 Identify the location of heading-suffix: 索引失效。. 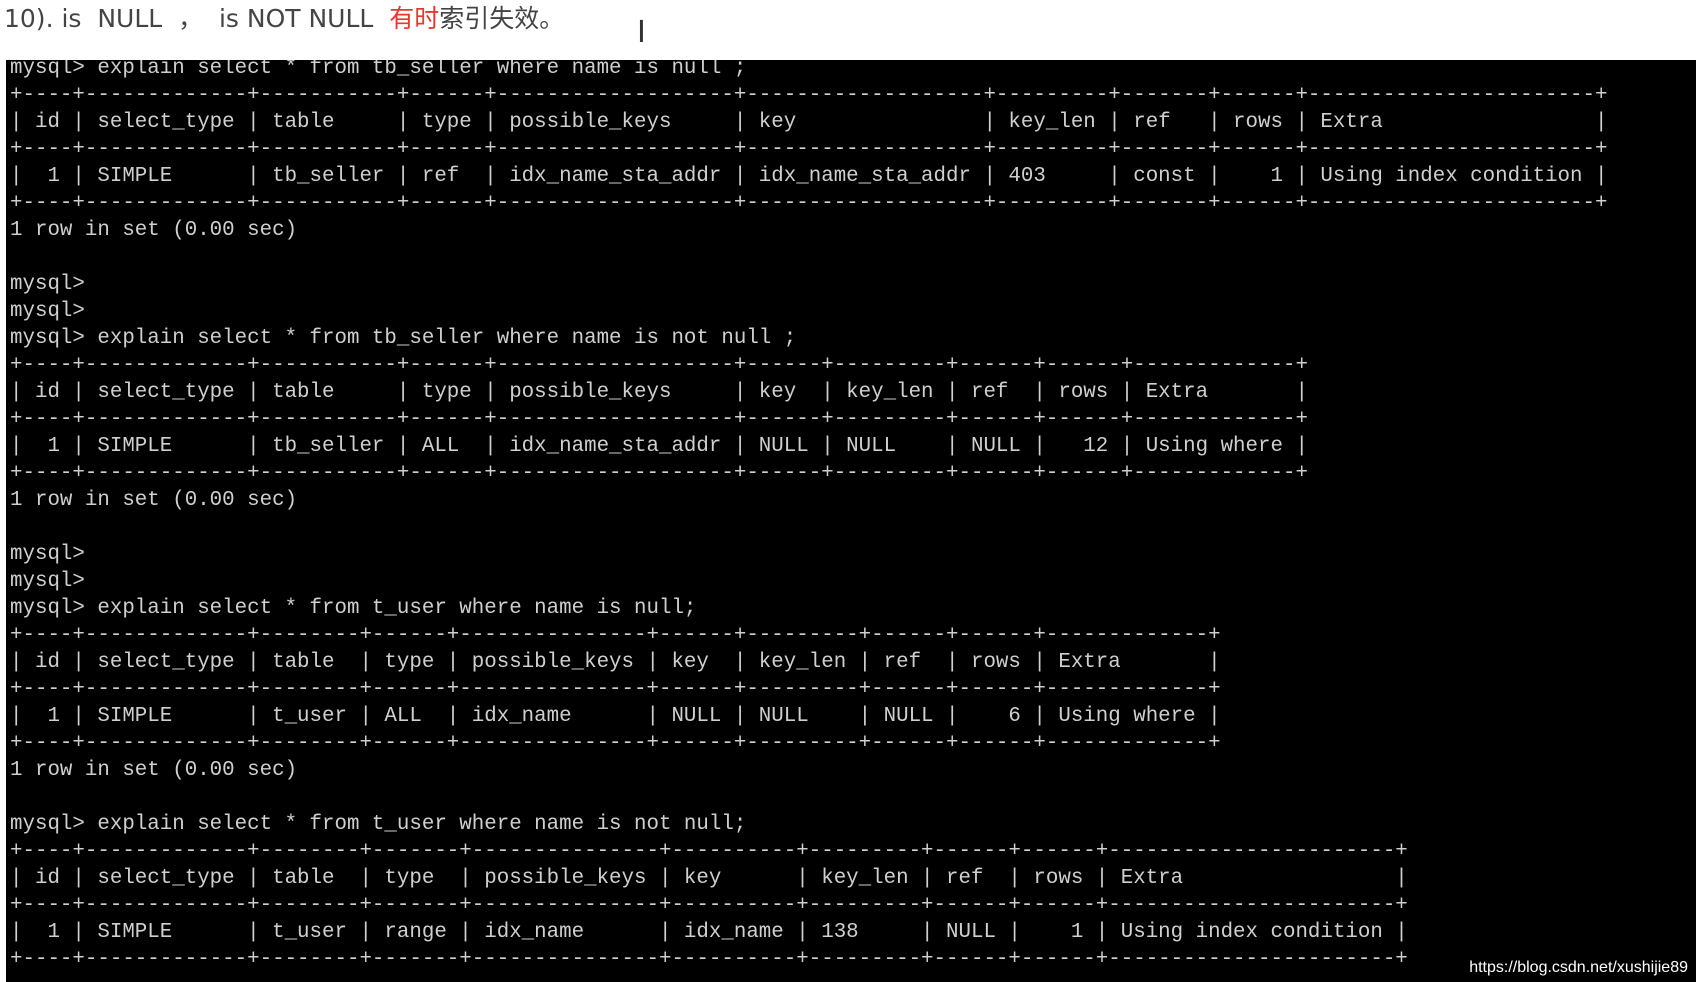
(502, 18).